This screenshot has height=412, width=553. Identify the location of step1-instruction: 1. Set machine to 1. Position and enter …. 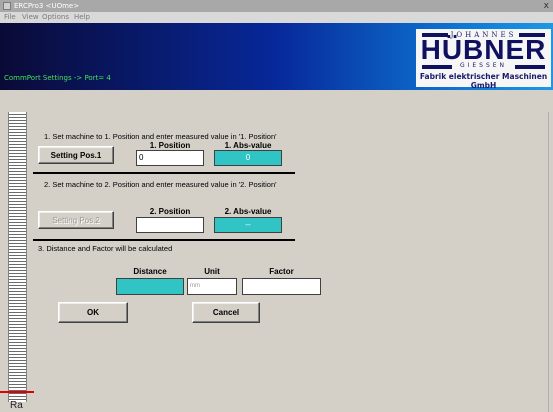
(160, 136).